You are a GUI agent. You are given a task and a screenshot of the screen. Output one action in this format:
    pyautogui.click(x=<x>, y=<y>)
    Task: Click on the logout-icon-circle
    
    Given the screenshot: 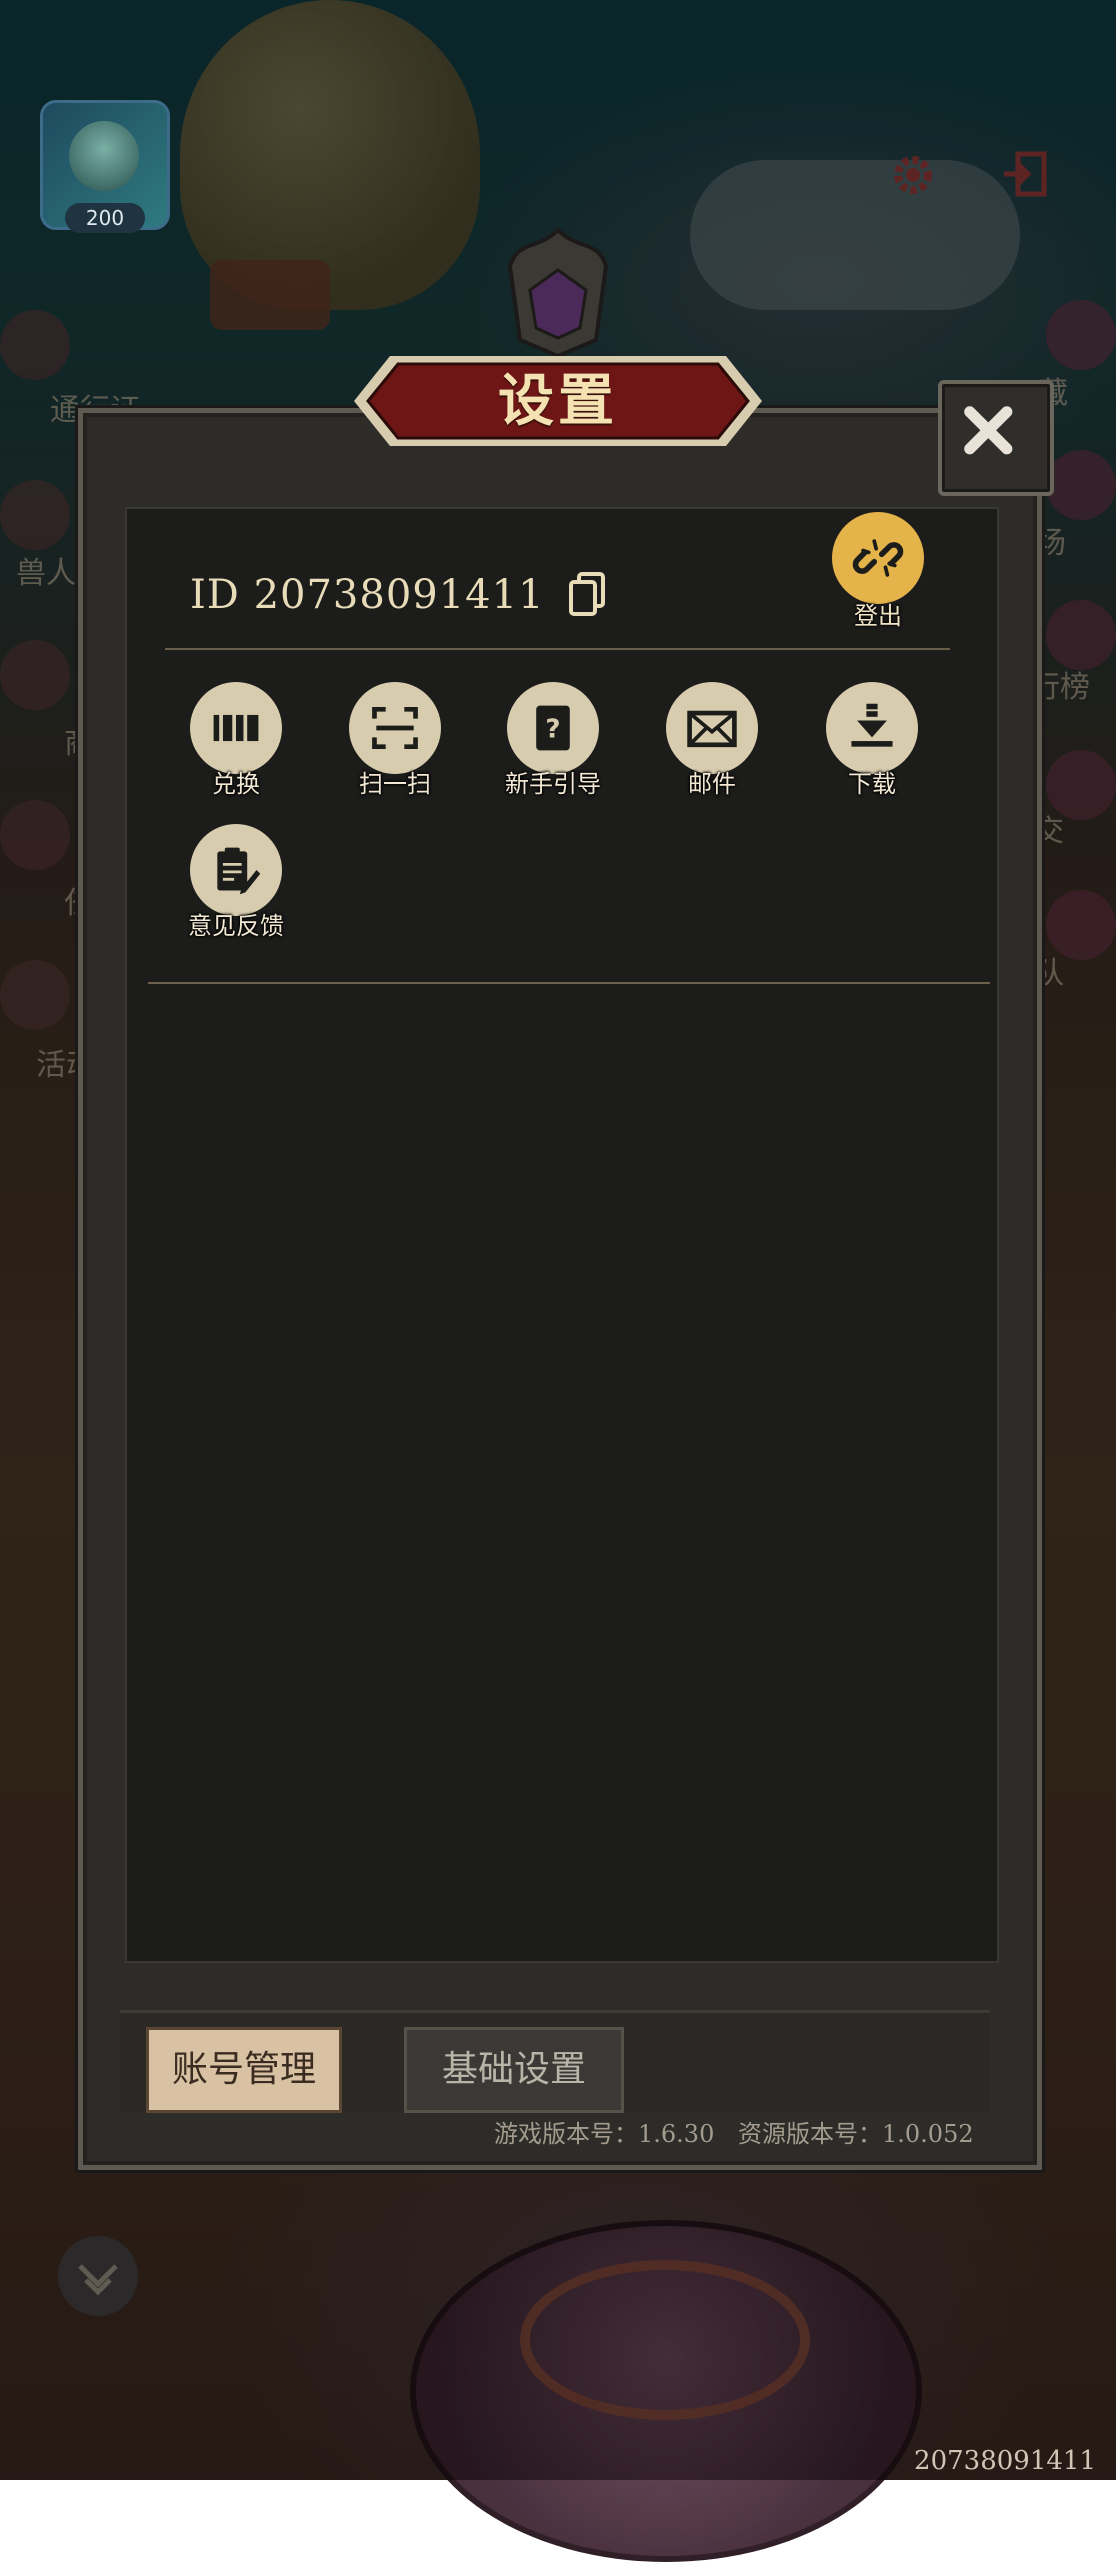 What is the action you would take?
    pyautogui.click(x=878, y=558)
    